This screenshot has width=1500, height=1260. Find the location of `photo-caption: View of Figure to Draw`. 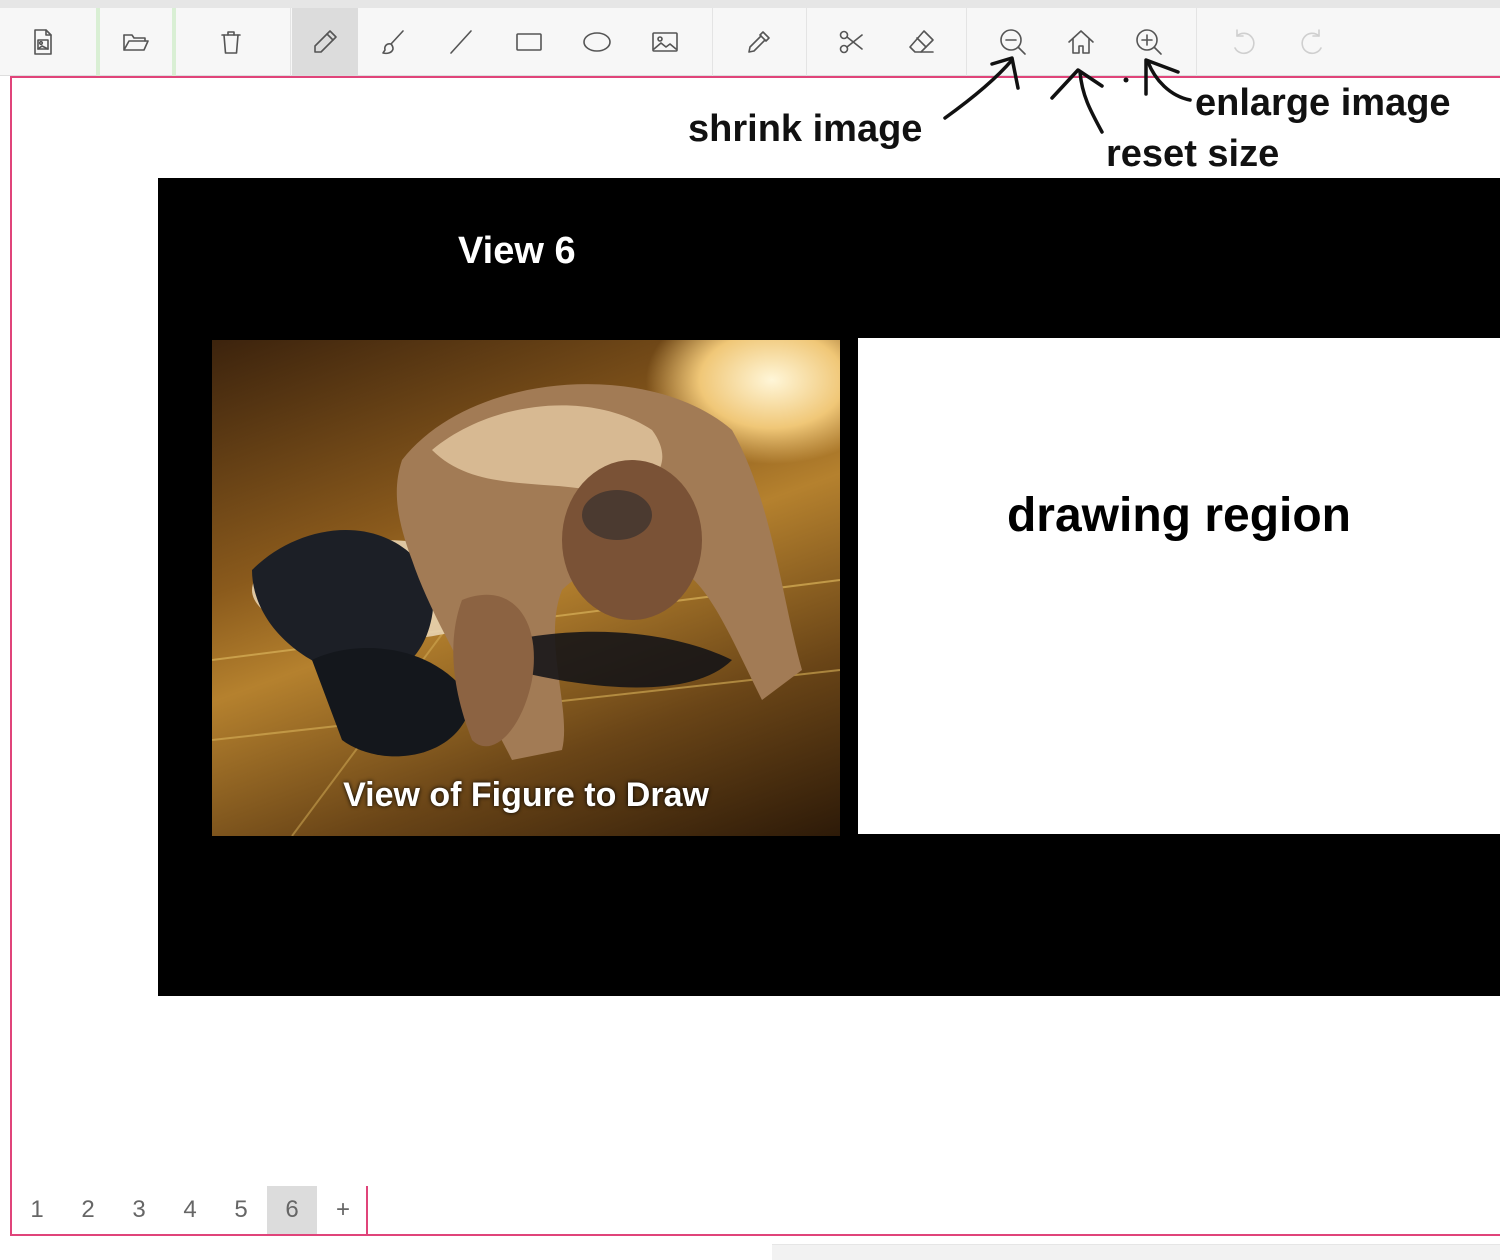

photo-caption: View of Figure to Draw is located at coordinates (526, 795).